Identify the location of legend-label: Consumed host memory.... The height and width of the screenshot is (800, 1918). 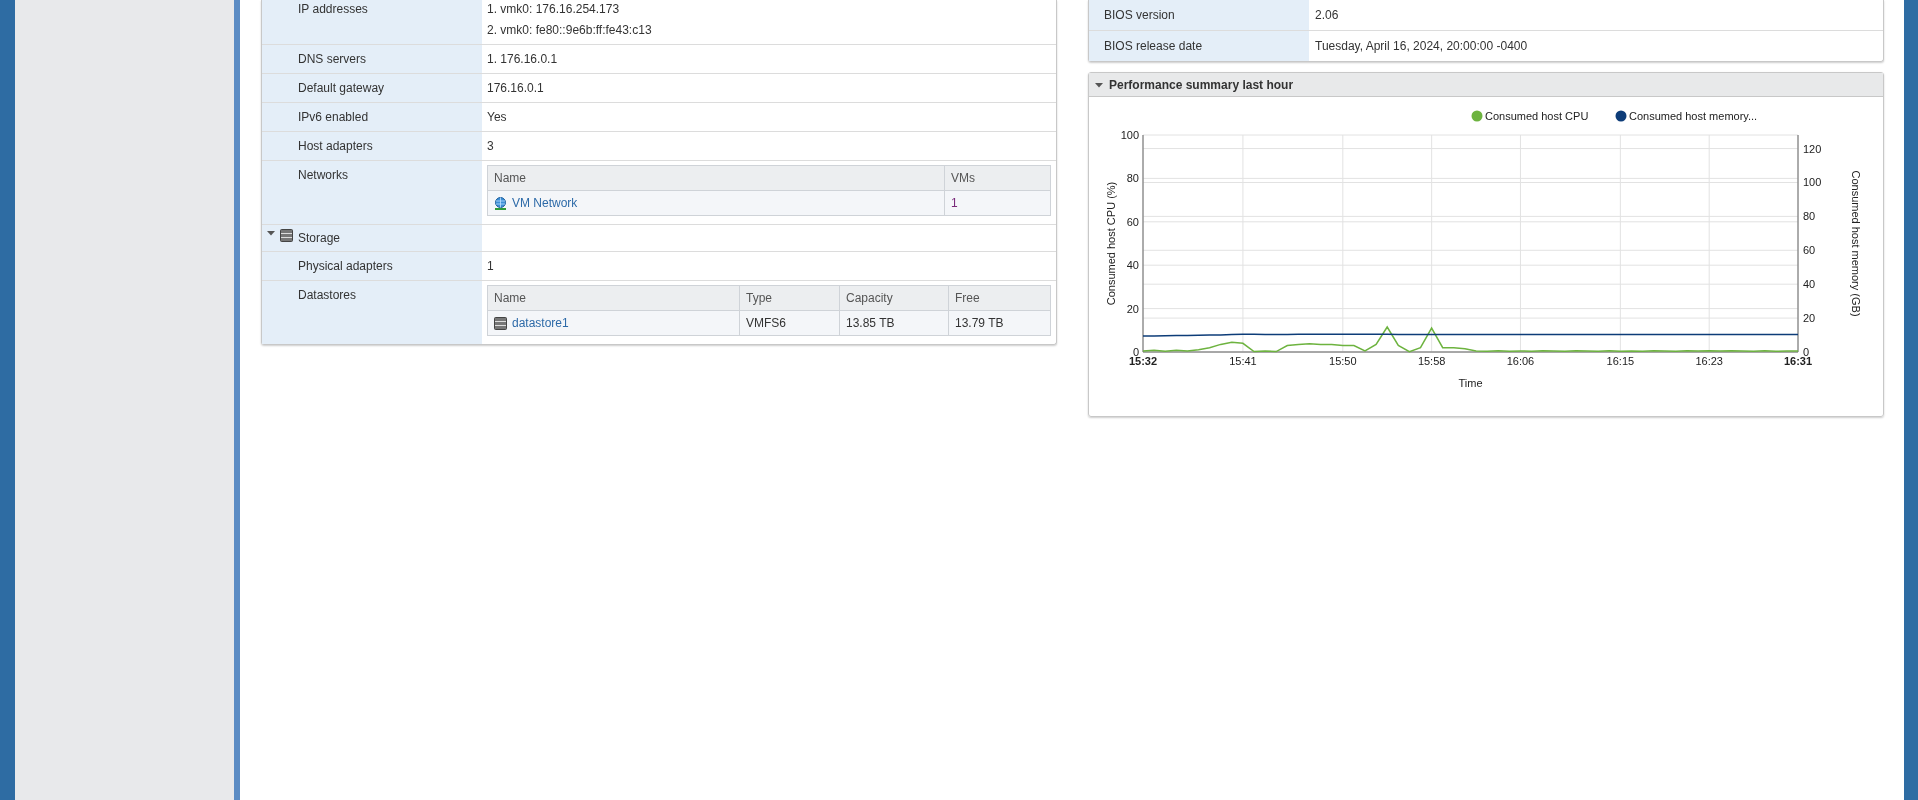
(1693, 116).